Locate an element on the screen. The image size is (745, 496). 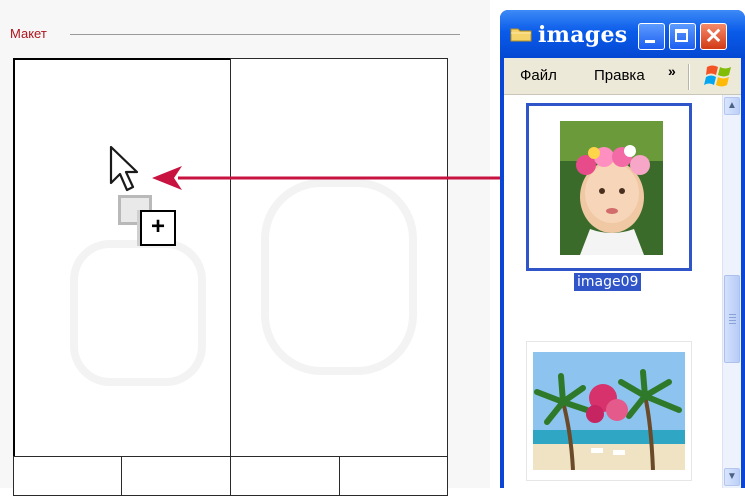
girl-flower-crown-photo is located at coordinates (611, 188).